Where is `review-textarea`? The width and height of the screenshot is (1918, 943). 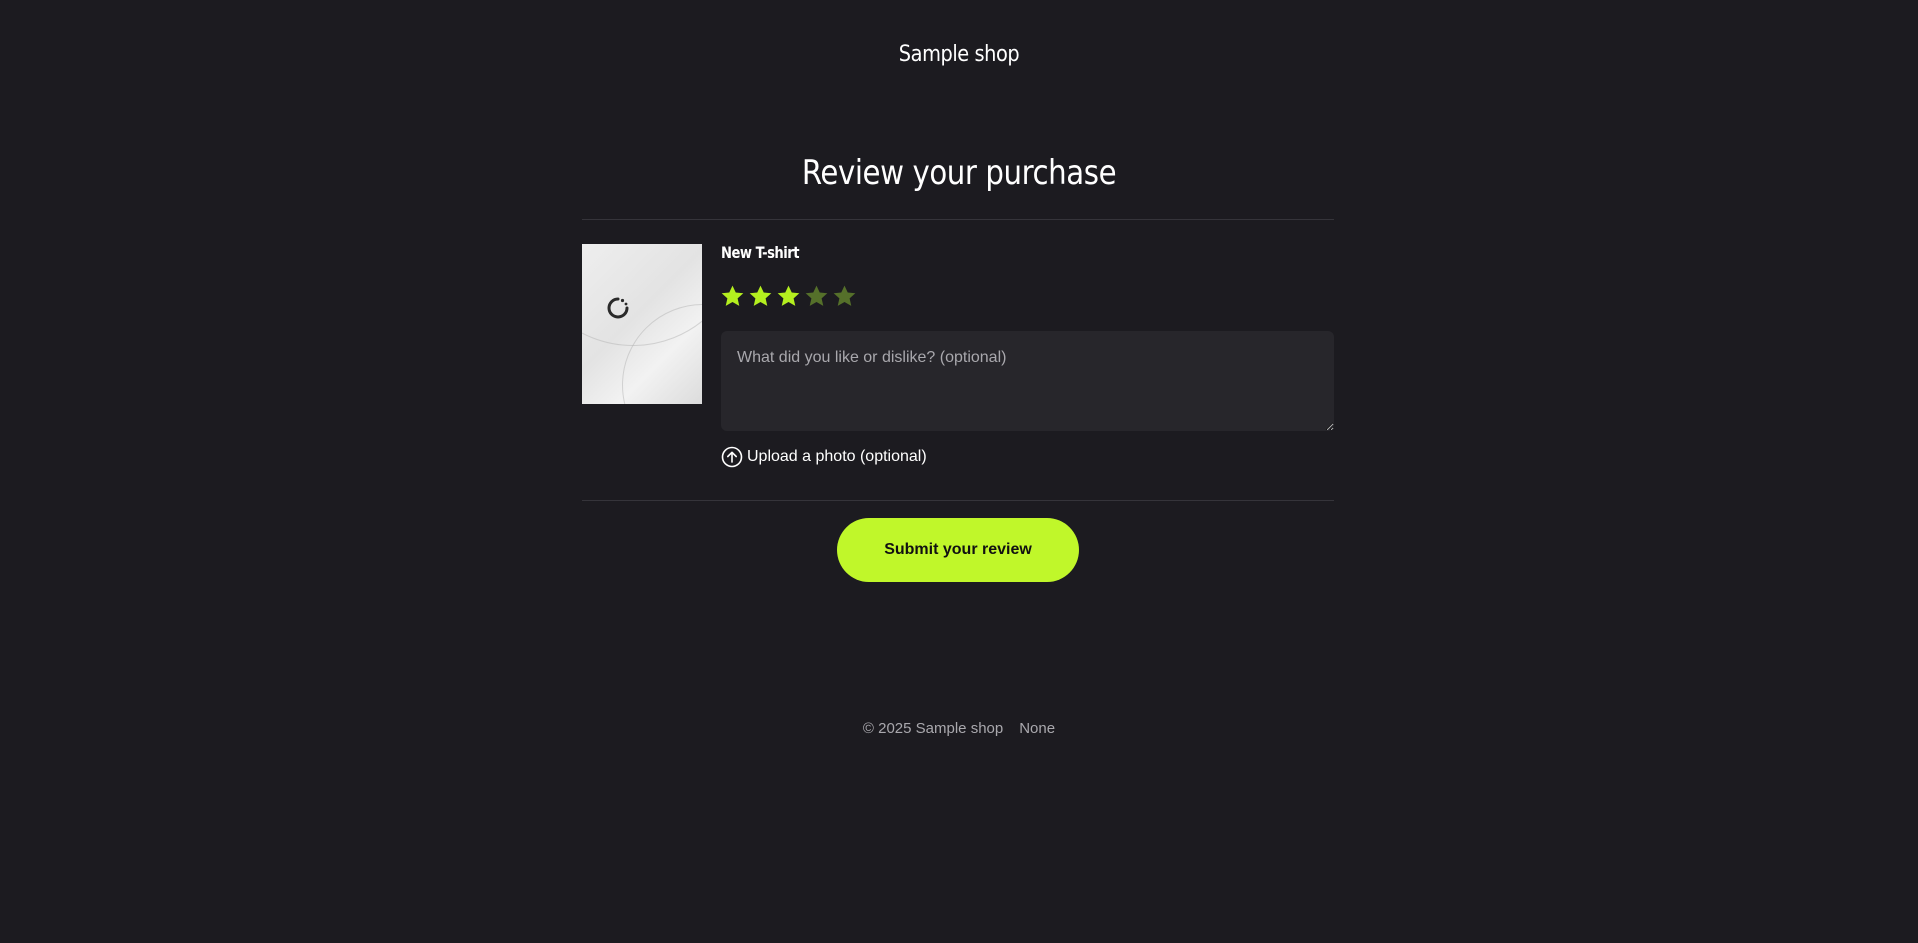 review-textarea is located at coordinates (1027, 381).